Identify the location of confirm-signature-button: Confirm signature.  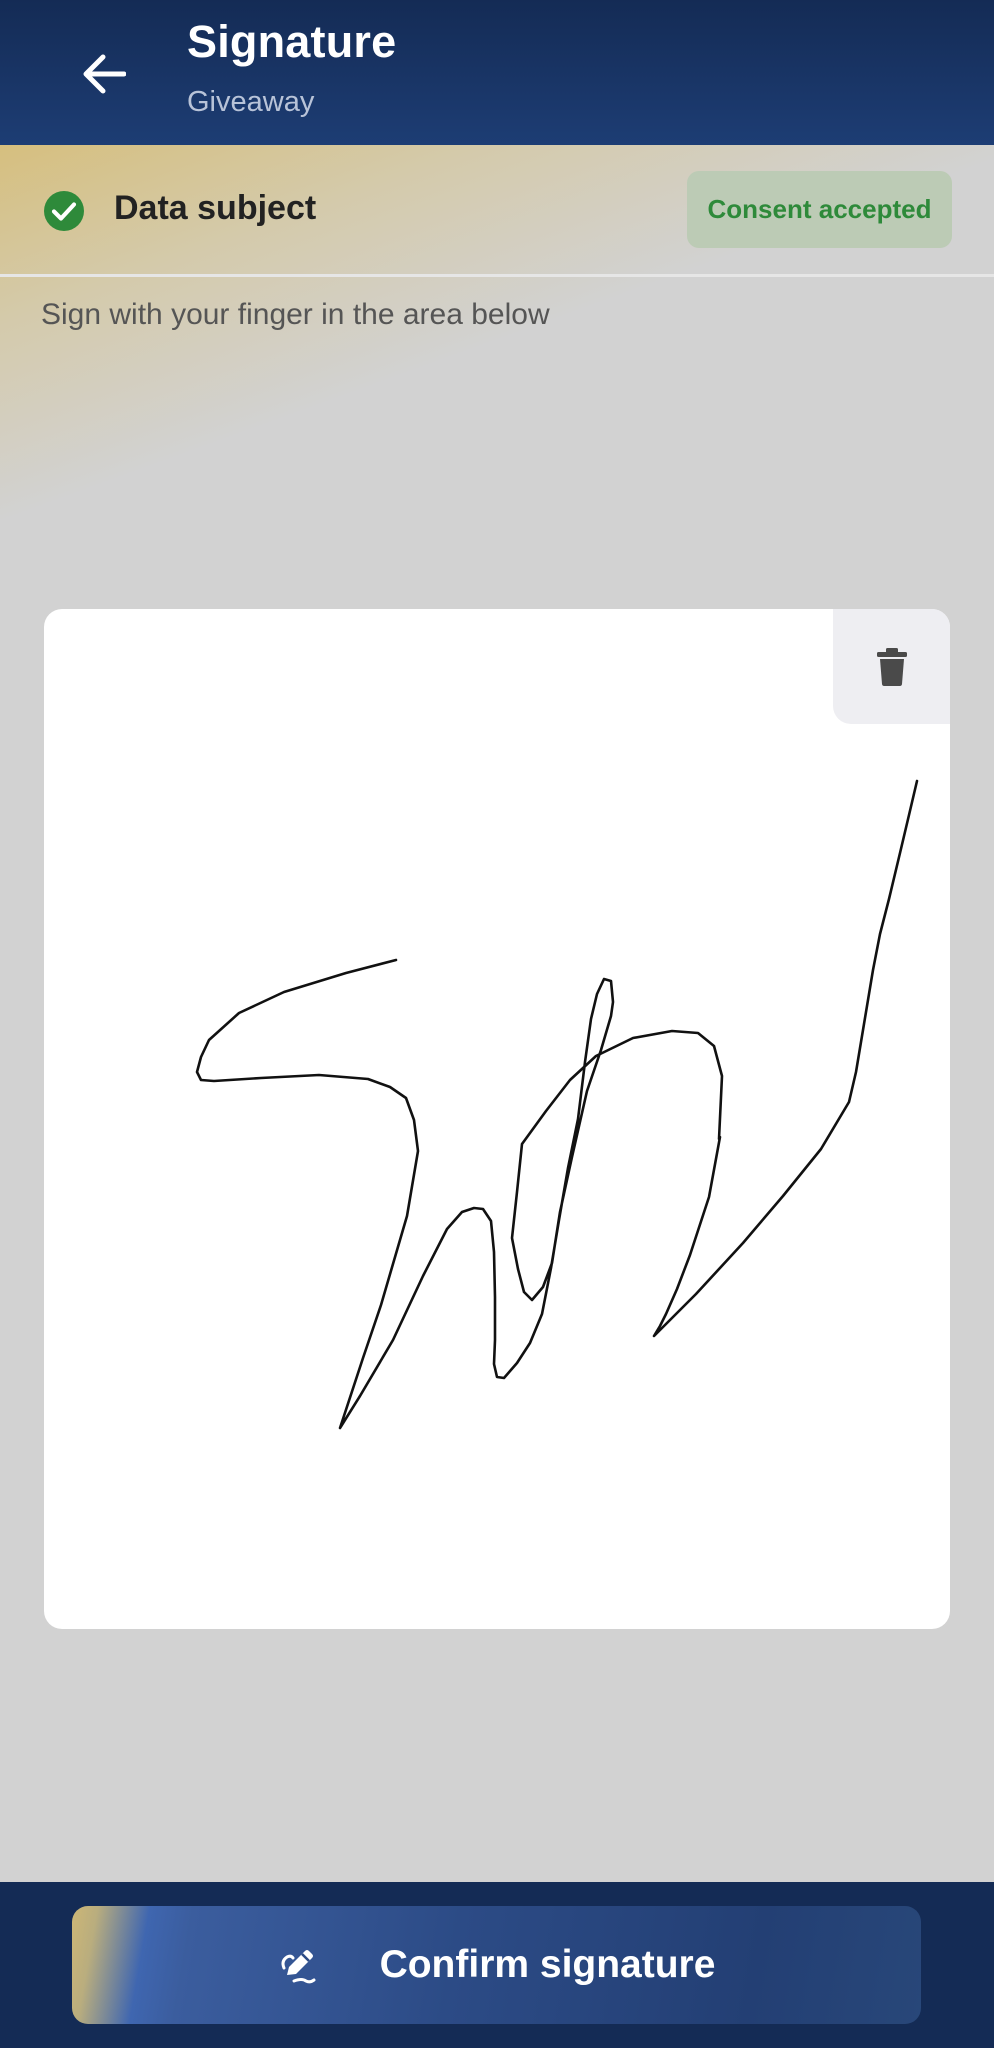
(496, 1965).